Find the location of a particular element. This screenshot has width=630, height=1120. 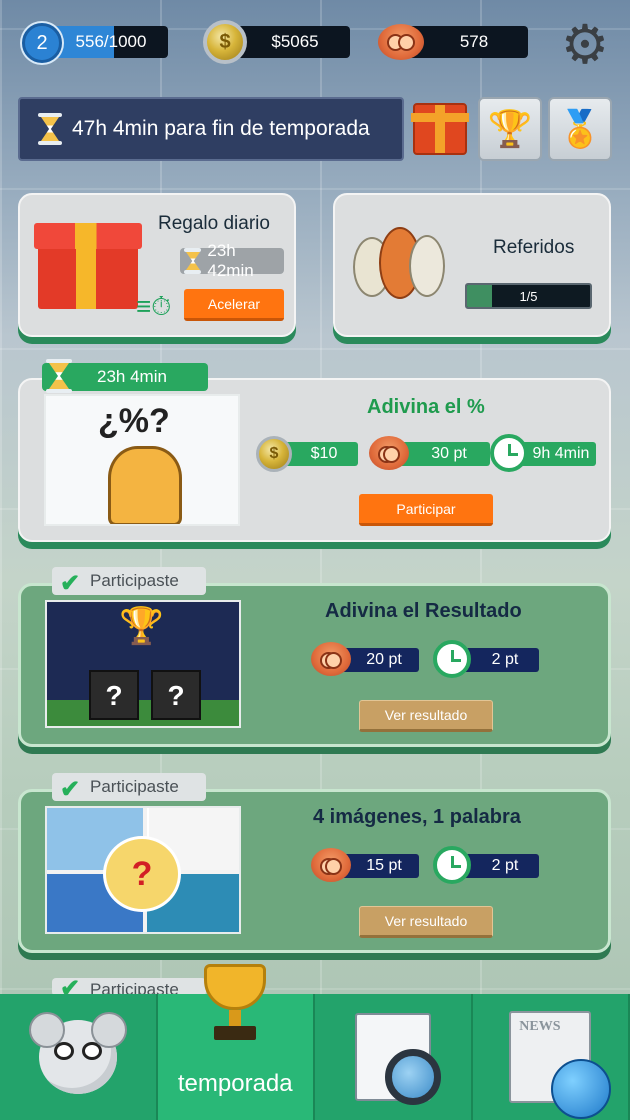

season-text: 47h 4min para fin de temporada is located at coordinates (221, 128).